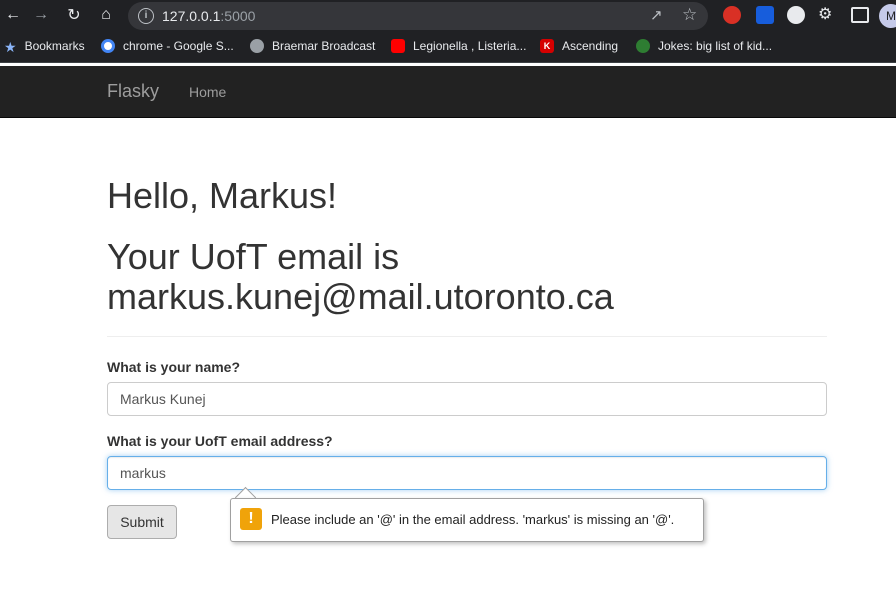 The width and height of the screenshot is (896, 614). Describe the element at coordinates (547, 46) in the screenshot. I see `k-icon: K` at that location.